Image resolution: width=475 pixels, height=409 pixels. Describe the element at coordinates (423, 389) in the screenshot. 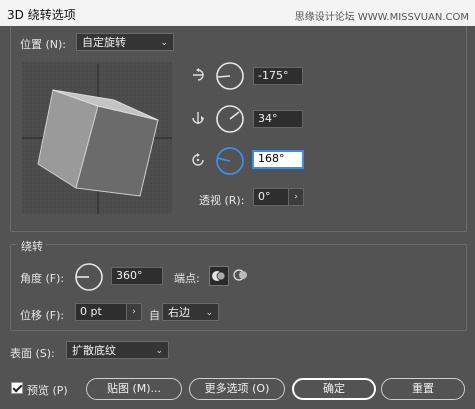

I see `reset-button: 重置` at that location.